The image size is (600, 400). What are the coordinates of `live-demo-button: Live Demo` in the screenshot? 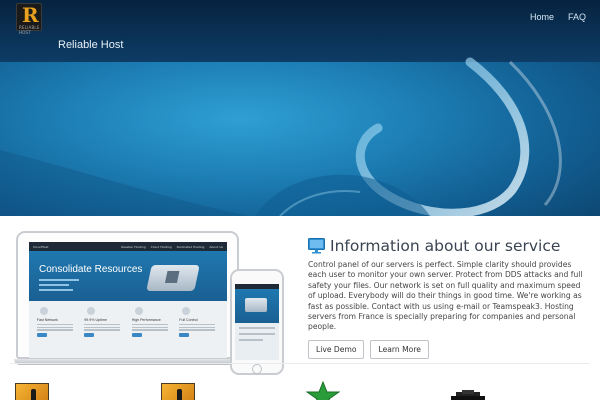 It's located at (336, 349).